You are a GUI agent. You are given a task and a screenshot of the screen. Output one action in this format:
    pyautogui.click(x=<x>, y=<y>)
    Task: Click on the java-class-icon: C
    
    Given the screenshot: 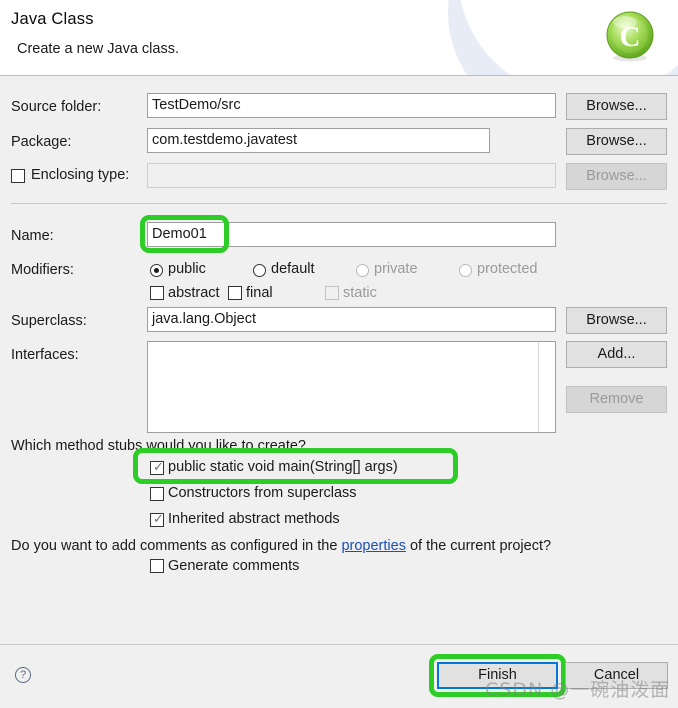 What is the action you would take?
    pyautogui.click(x=630, y=36)
    